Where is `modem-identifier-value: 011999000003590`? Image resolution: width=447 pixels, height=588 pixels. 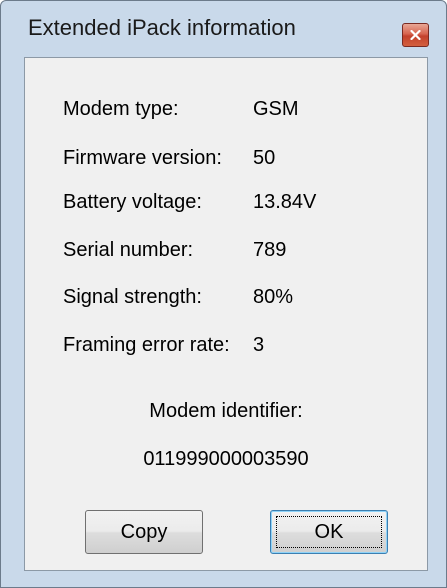 modem-identifier-value: 011999000003590 is located at coordinates (226, 459).